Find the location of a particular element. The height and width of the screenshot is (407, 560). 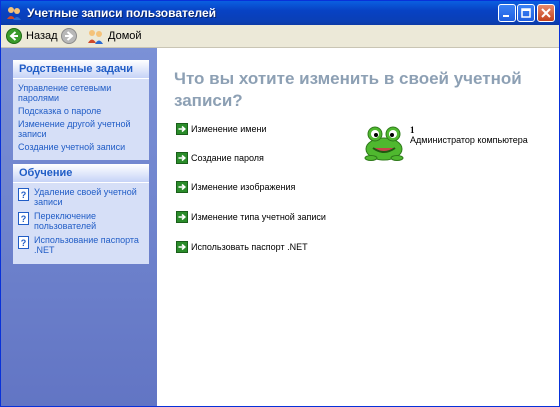

window-title: Учетные записи пользователей is located at coordinates (122, 13).